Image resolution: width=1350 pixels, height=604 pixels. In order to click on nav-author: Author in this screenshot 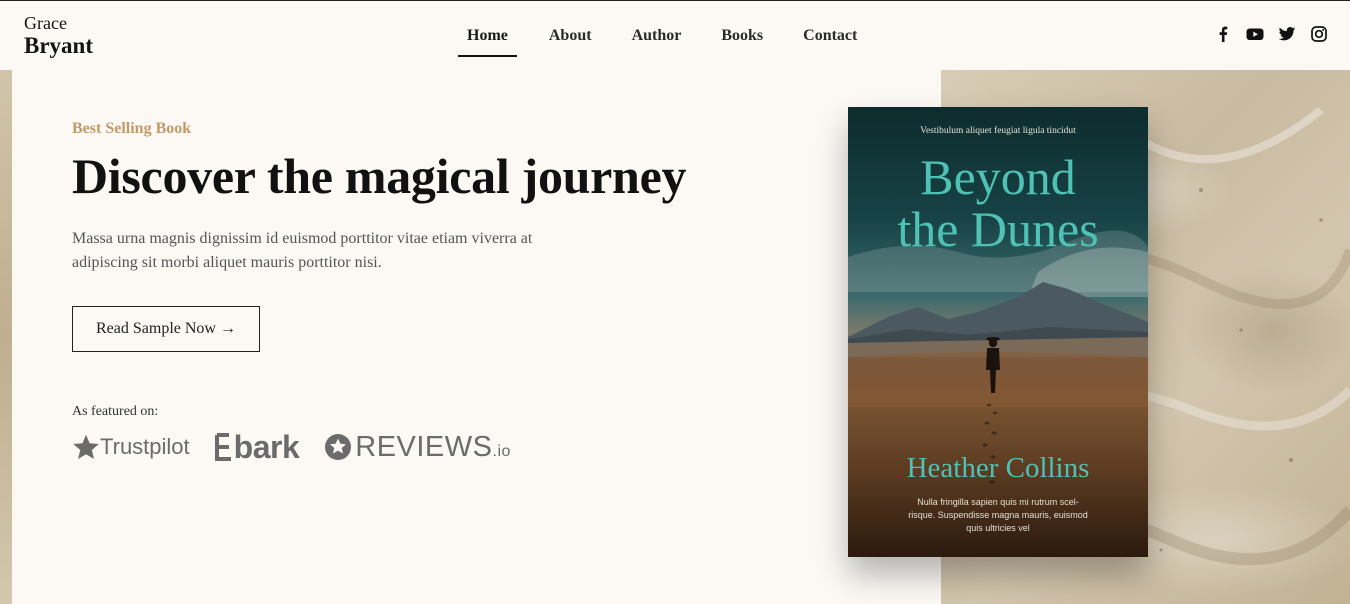, I will do `click(657, 29)`.